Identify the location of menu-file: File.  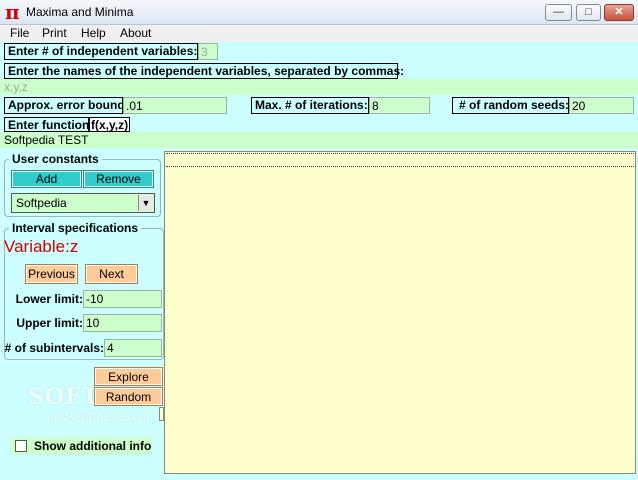
(19, 33).